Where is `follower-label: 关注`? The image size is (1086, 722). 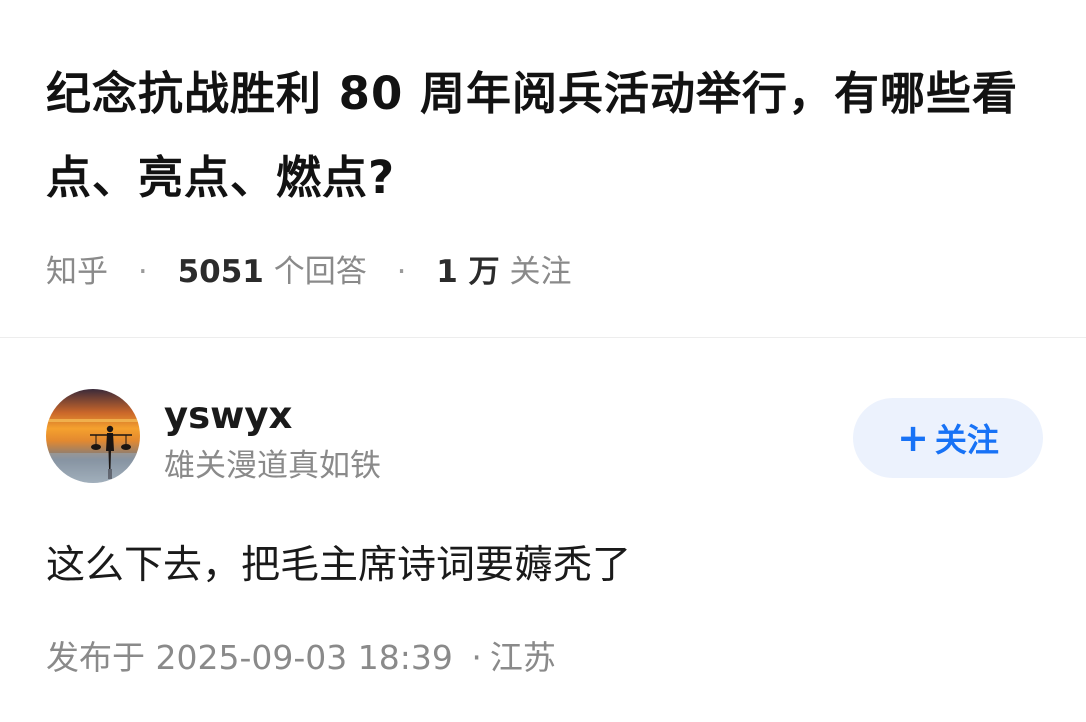
follower-label: 关注 is located at coordinates (540, 272).